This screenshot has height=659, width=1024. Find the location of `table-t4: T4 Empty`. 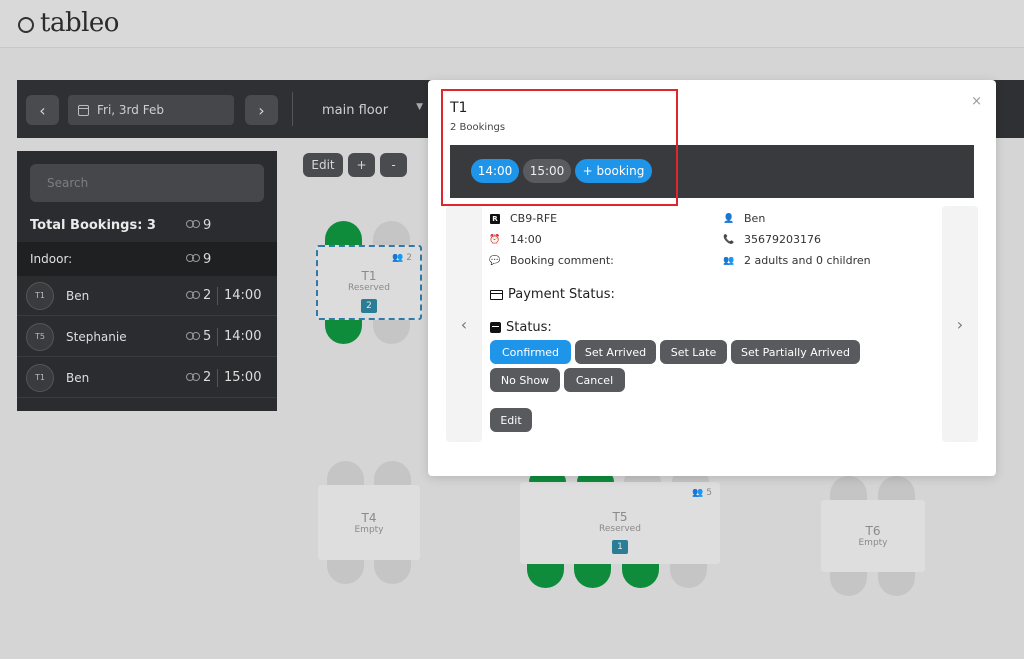

table-t4: T4 Empty is located at coordinates (369, 522).